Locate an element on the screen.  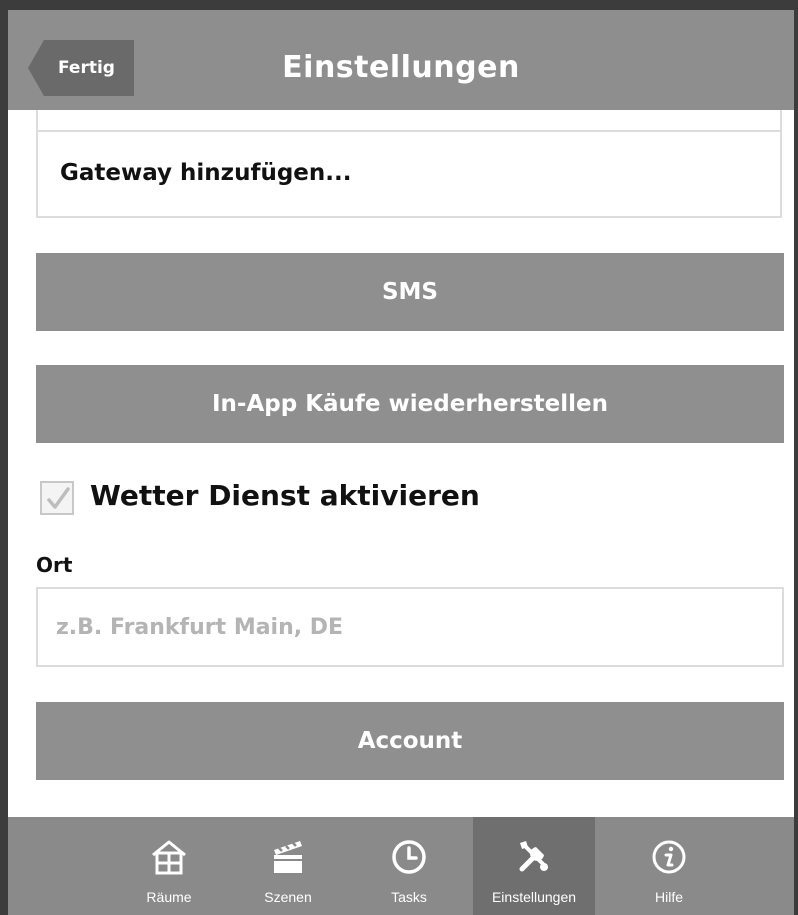
restore-purchases-button: In-App Käufe wiederherstellen is located at coordinates (410, 404).